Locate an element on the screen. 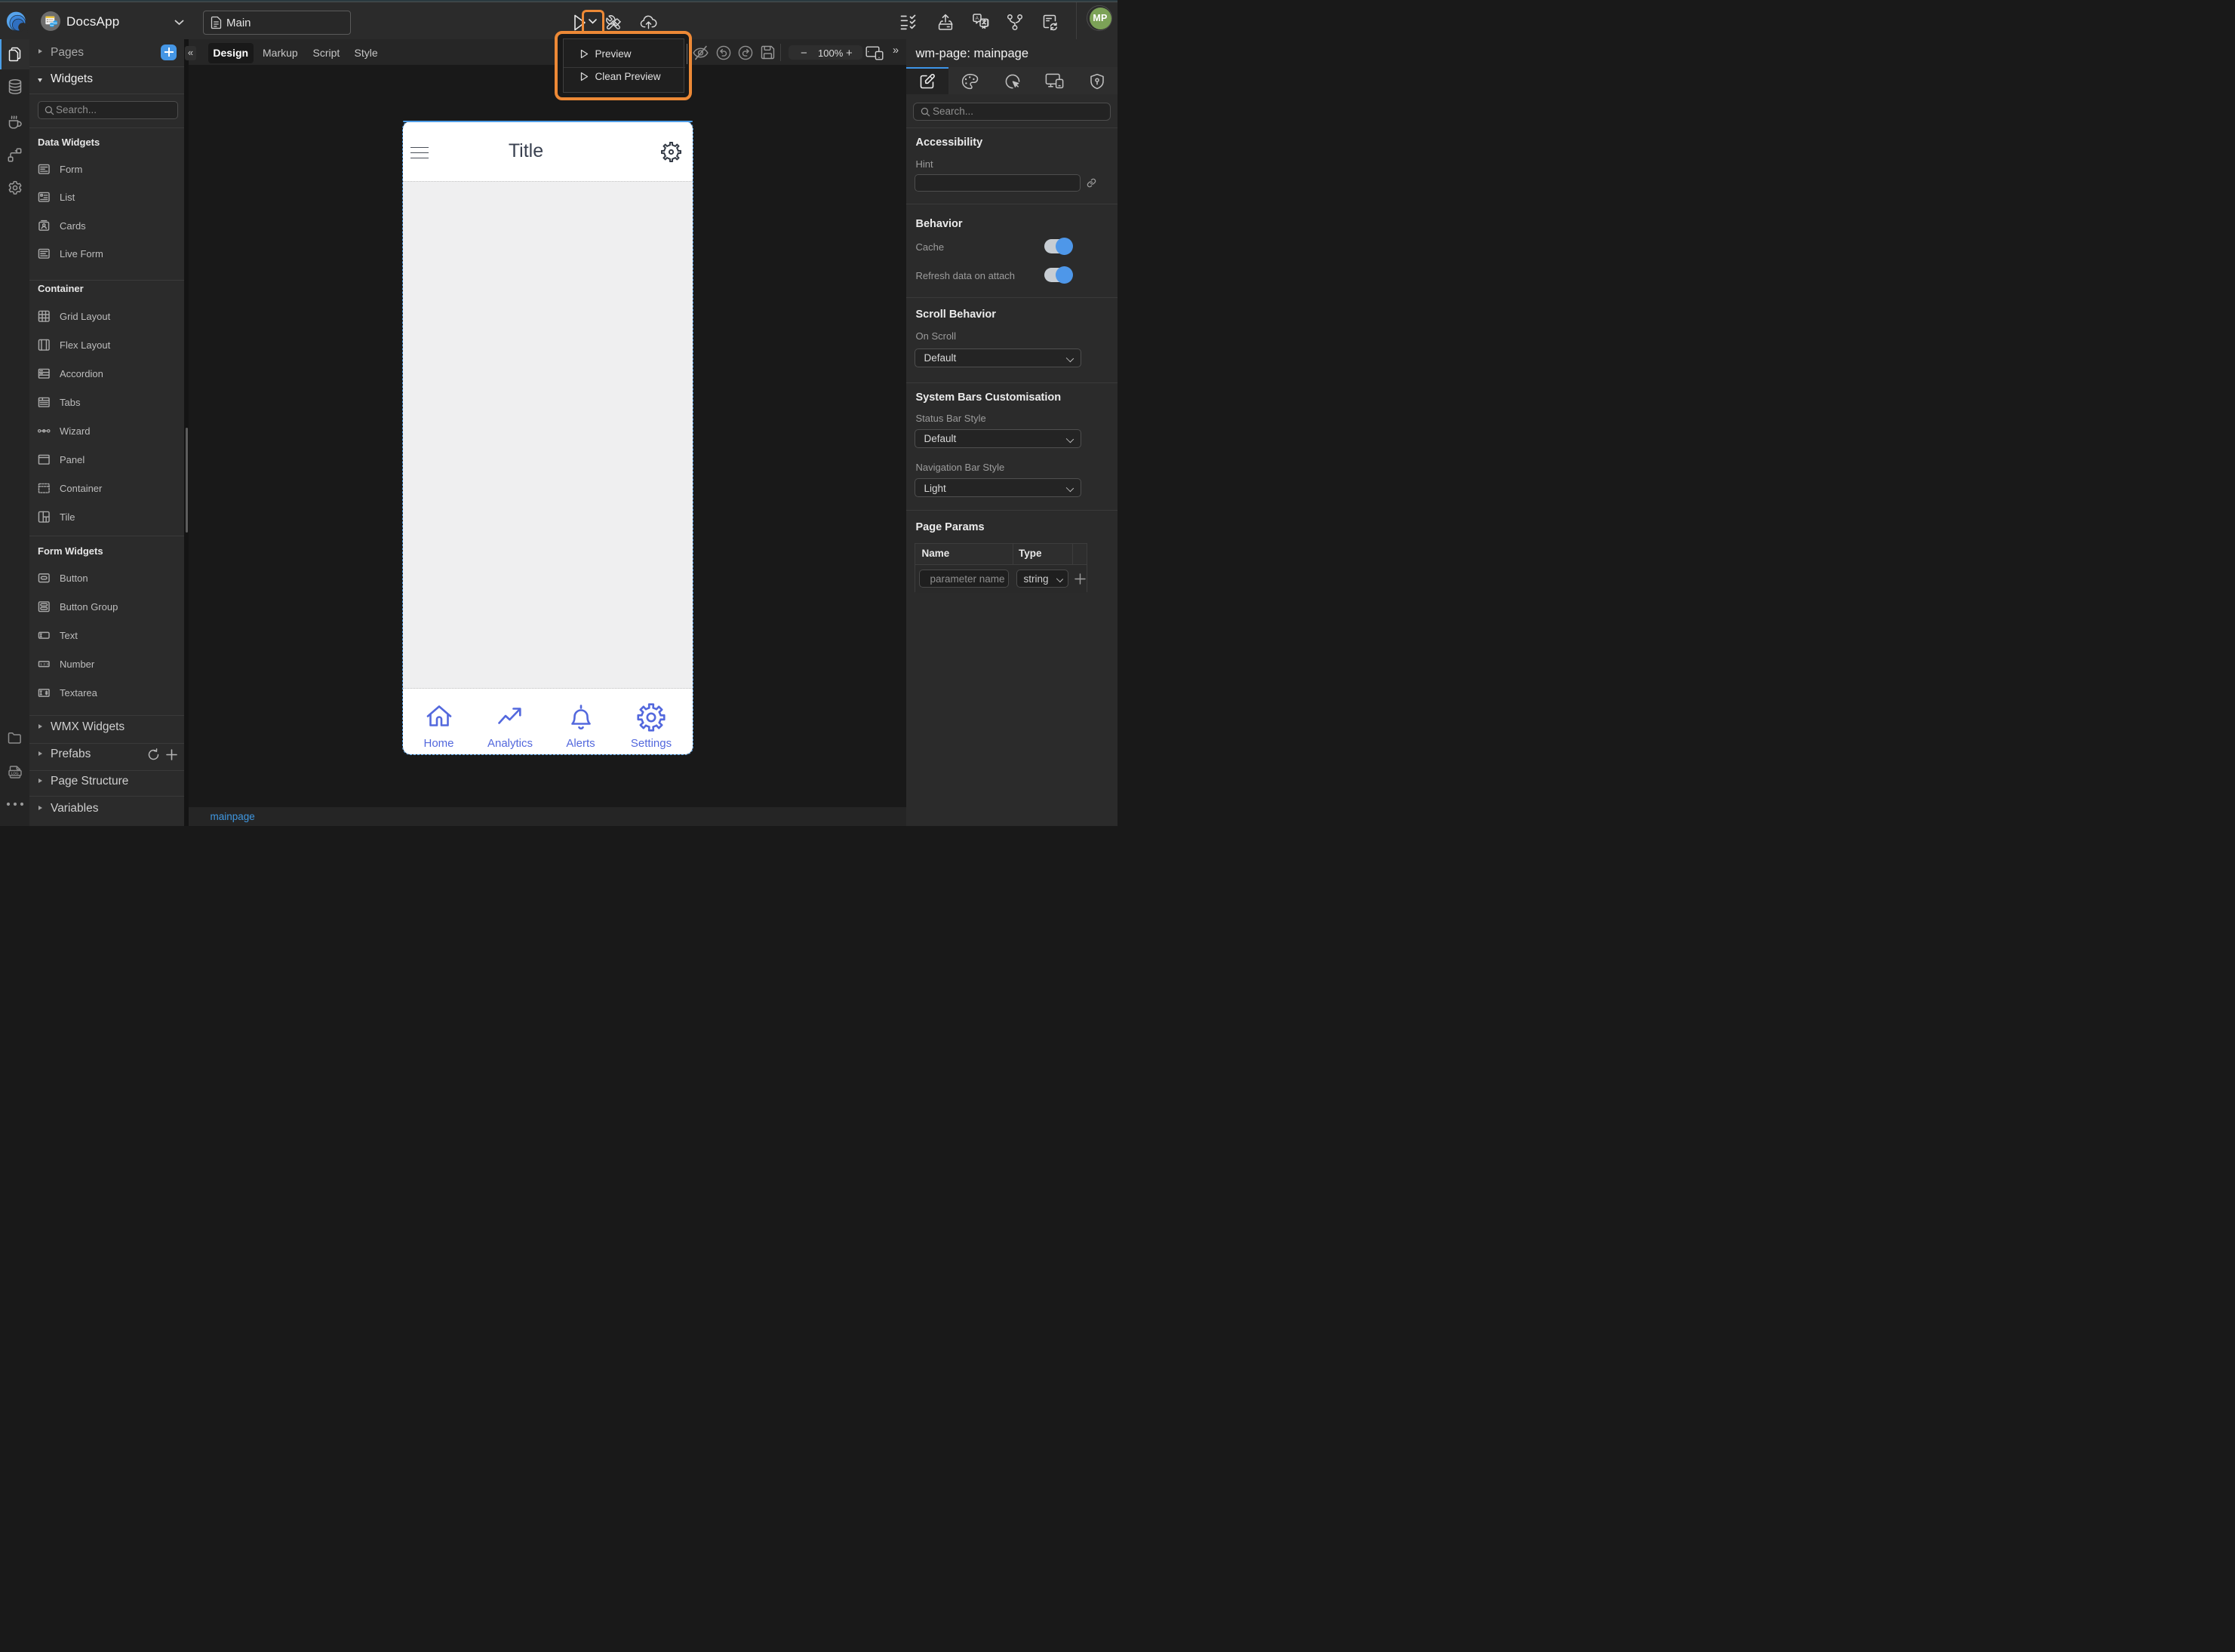 The width and height of the screenshot is (2235, 1652). svg-text: A is located at coordinates (977, 19).